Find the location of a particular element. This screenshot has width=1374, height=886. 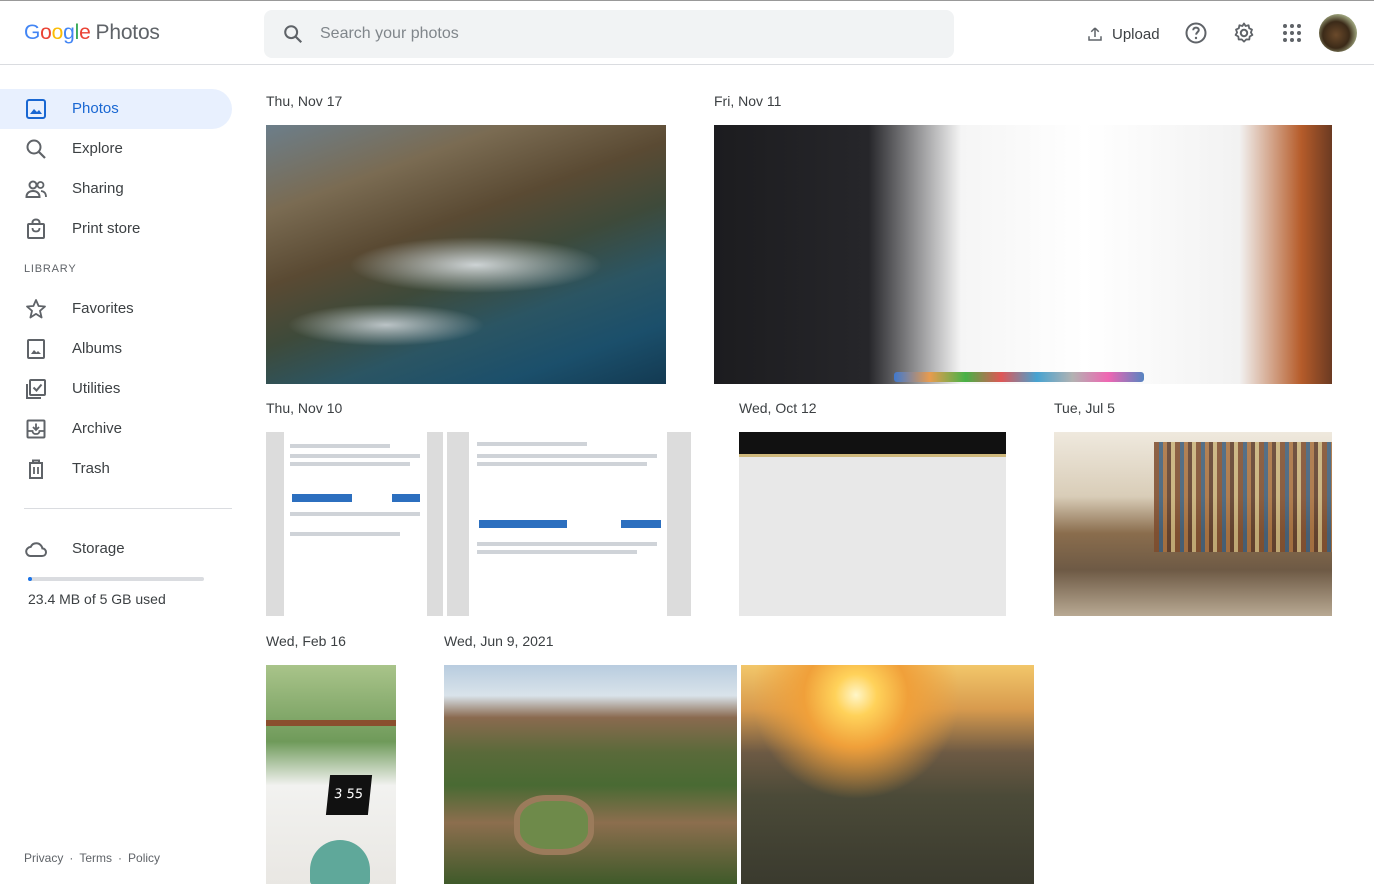

upload-label: Upload is located at coordinates (1136, 34).